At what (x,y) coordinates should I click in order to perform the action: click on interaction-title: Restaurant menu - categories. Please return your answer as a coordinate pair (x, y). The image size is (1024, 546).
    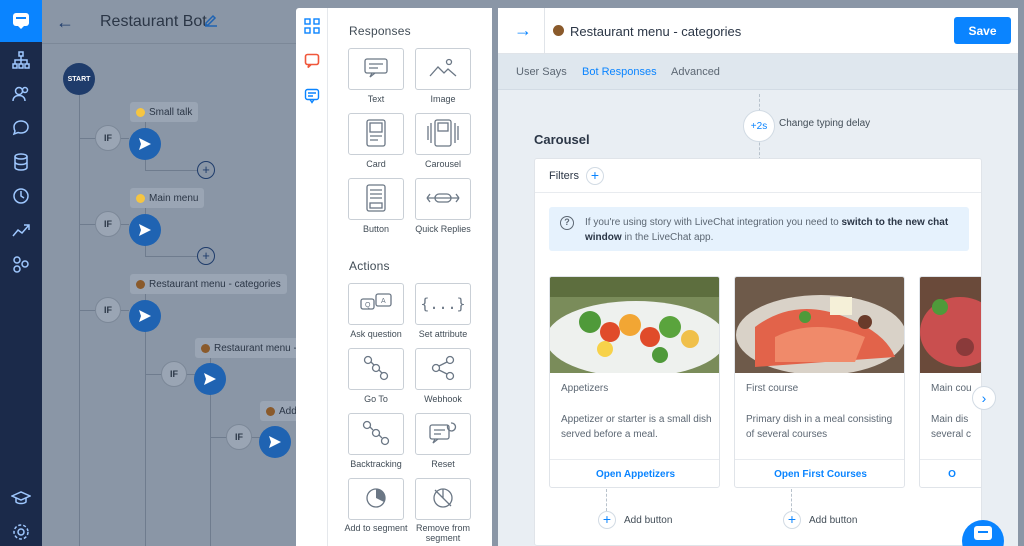
    Looking at the image, I should click on (655, 31).